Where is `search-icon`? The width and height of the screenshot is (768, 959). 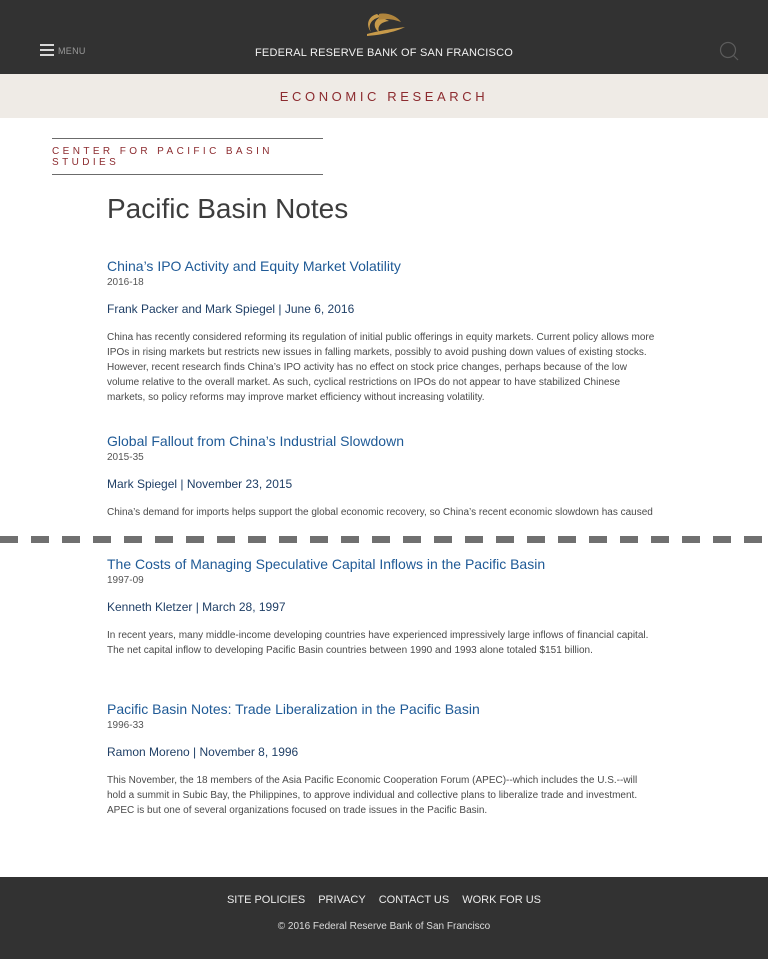 search-icon is located at coordinates (729, 51).